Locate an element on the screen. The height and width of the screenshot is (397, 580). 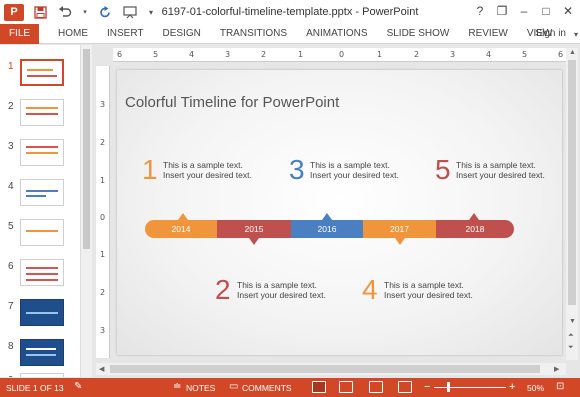
scroll-down-icon: ▼ is located at coordinates (572, 321).